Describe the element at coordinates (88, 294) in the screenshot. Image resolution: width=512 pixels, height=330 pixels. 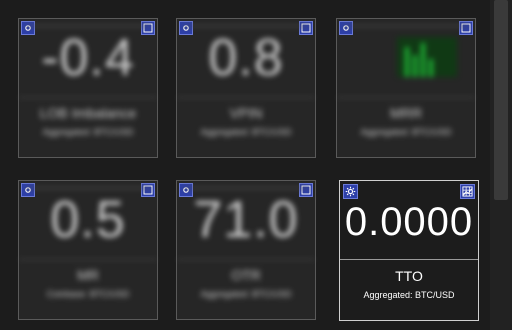
I see `metric-source: Coinbase: BTC/USD` at that location.